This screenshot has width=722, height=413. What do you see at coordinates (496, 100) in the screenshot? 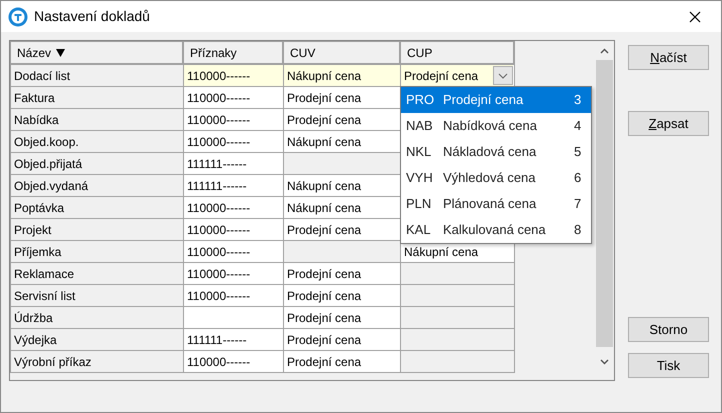
I see `dropdown-option: PRO Prodejní cena 3` at bounding box center [496, 100].